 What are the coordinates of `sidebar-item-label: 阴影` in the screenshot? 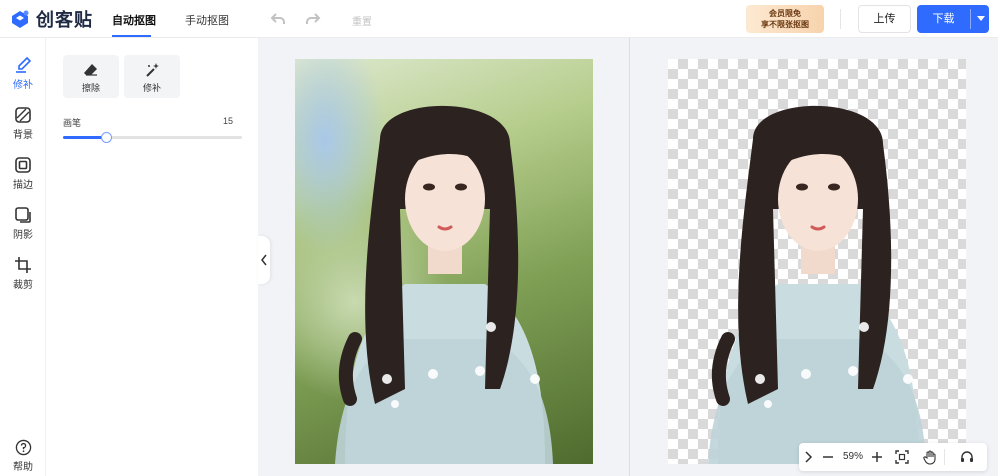 It's located at (23, 235).